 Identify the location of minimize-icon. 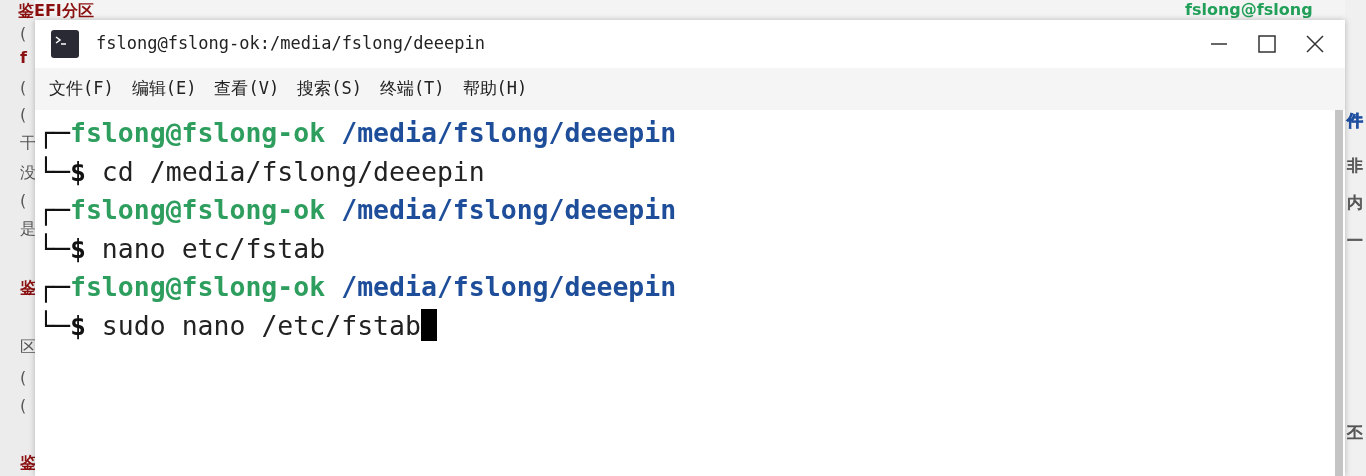
(1219, 44).